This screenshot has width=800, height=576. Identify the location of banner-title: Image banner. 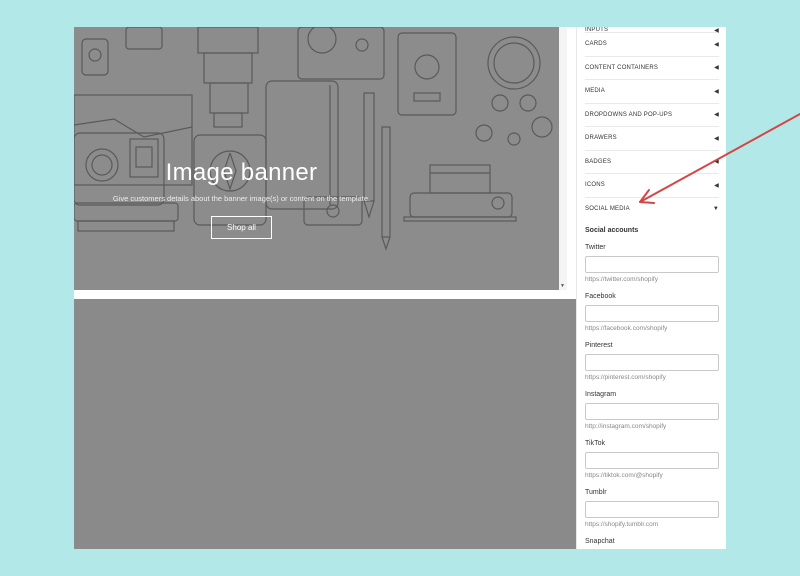
(241, 172).